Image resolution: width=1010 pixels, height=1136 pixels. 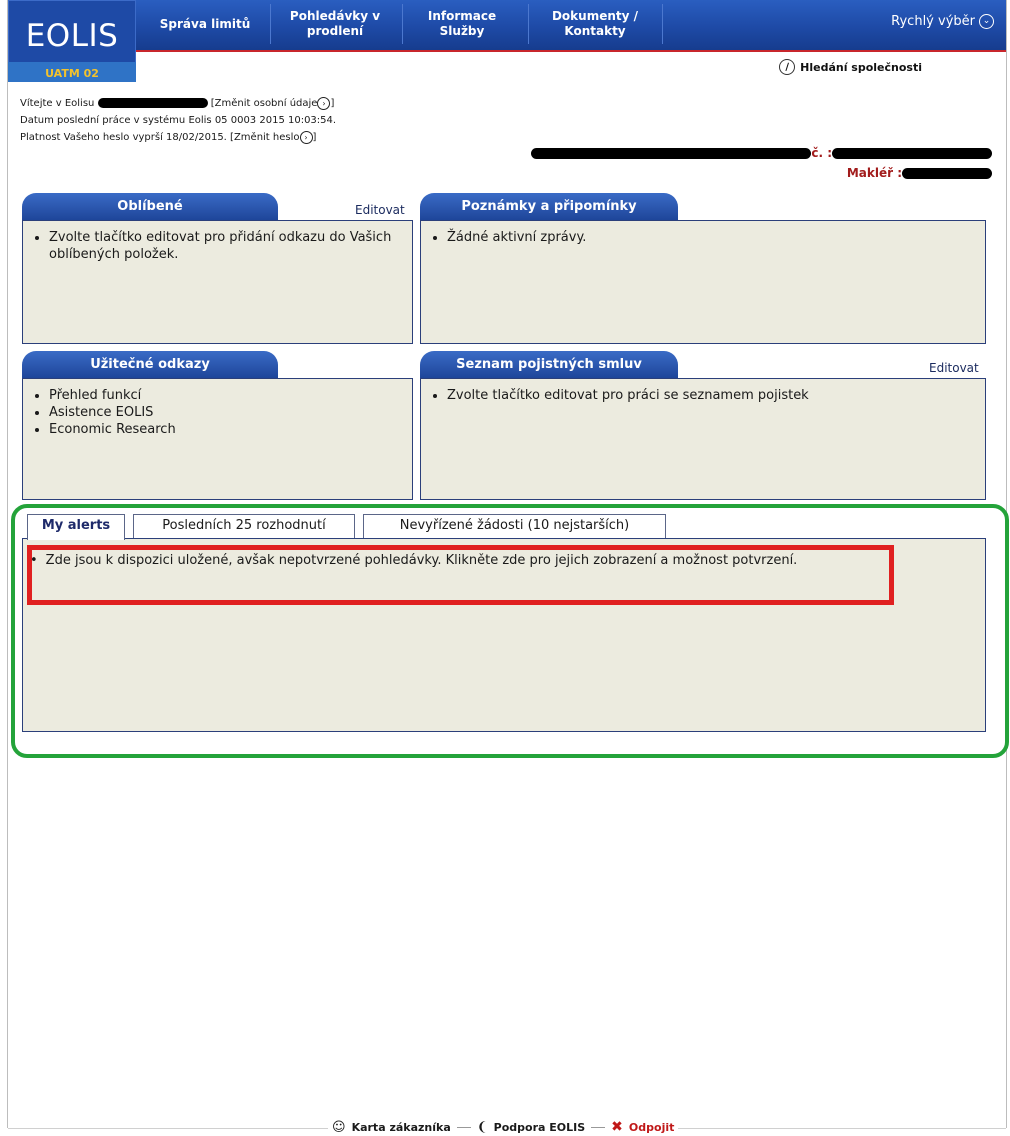 What do you see at coordinates (954, 368) in the screenshot?
I see `policies-edit-link: Editovat` at bounding box center [954, 368].